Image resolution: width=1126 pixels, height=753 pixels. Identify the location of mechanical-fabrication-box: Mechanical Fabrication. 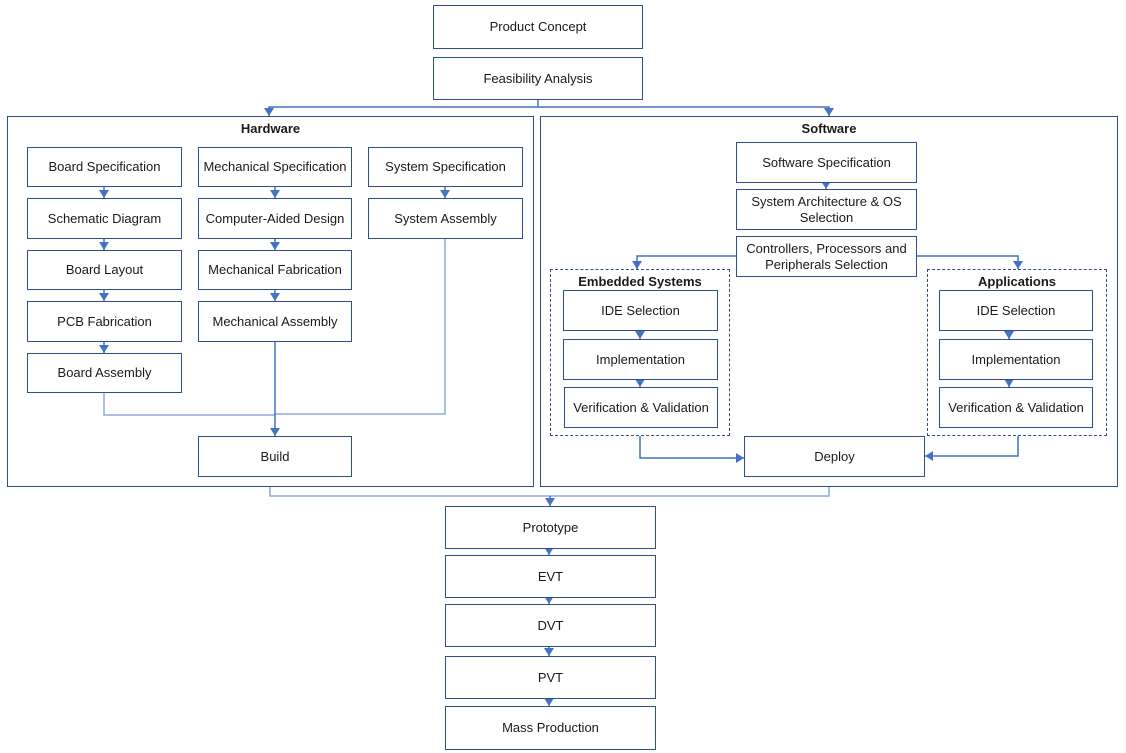
(275, 270).